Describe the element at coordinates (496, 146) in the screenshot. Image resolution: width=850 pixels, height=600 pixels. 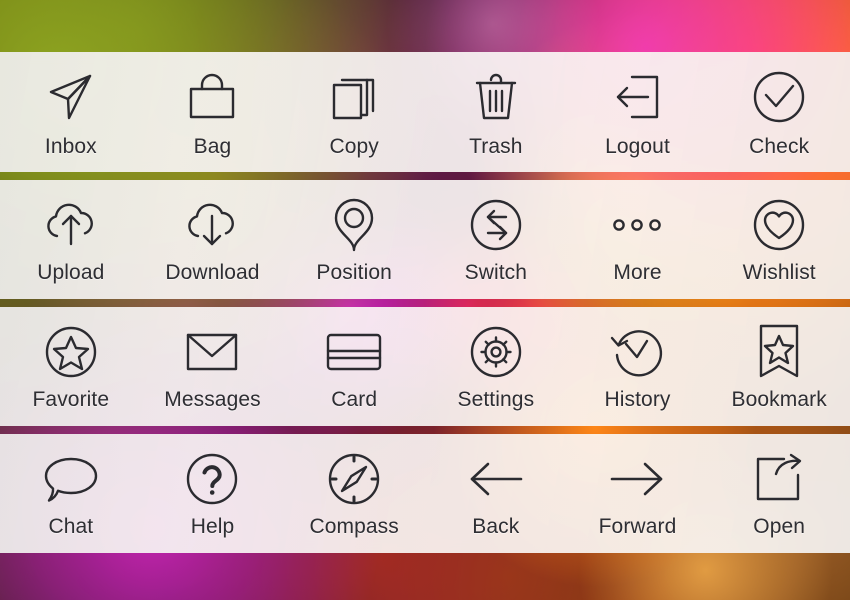
I see `icon-label: Trash` at that location.